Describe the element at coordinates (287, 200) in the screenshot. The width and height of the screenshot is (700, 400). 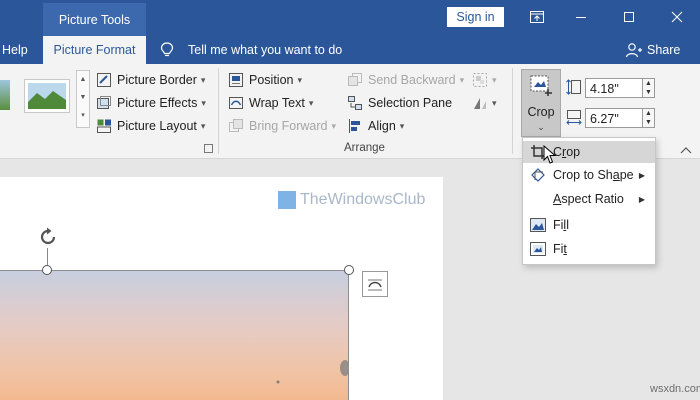
I see `watermark-logo-icon` at that location.